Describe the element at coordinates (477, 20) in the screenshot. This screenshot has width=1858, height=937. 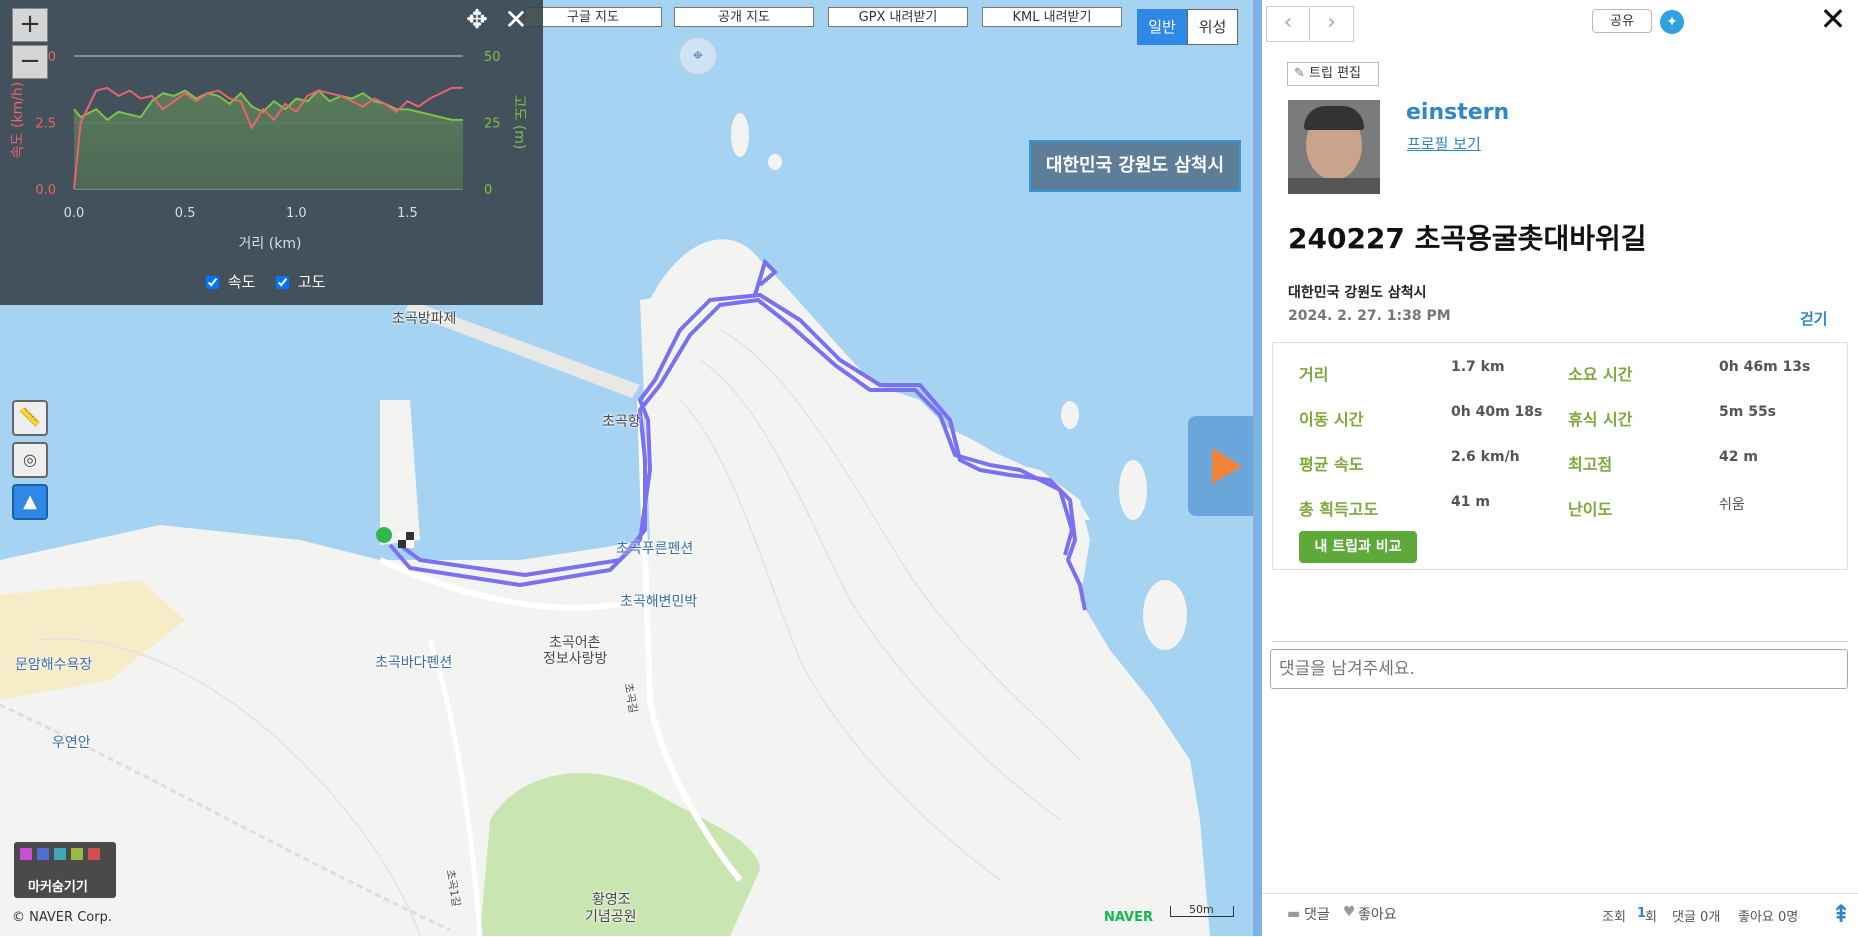
I see `move-icon: ✥` at that location.